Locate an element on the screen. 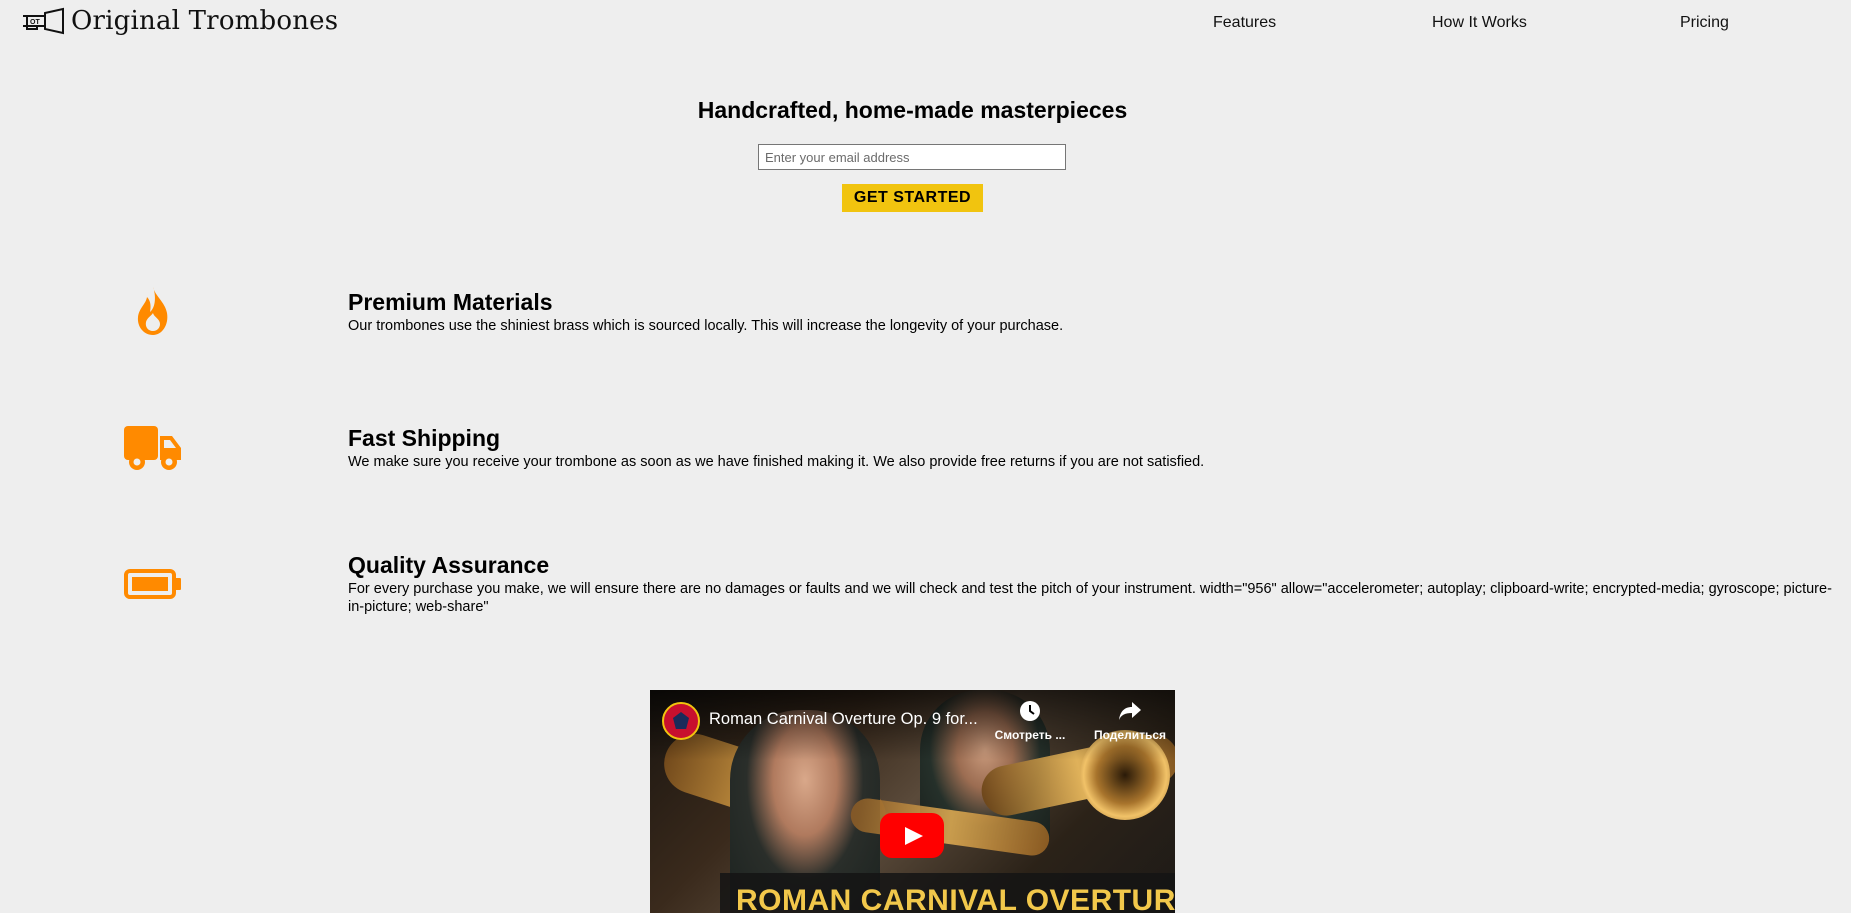  play-button is located at coordinates (912, 835).